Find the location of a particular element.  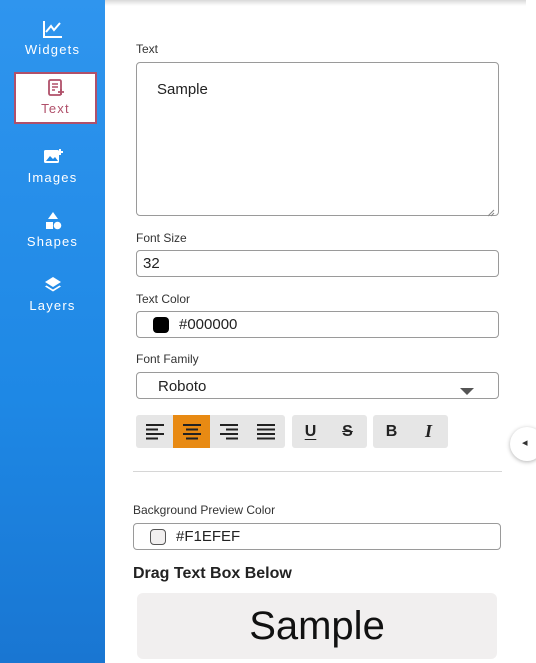

bold-button: B is located at coordinates (391, 431).